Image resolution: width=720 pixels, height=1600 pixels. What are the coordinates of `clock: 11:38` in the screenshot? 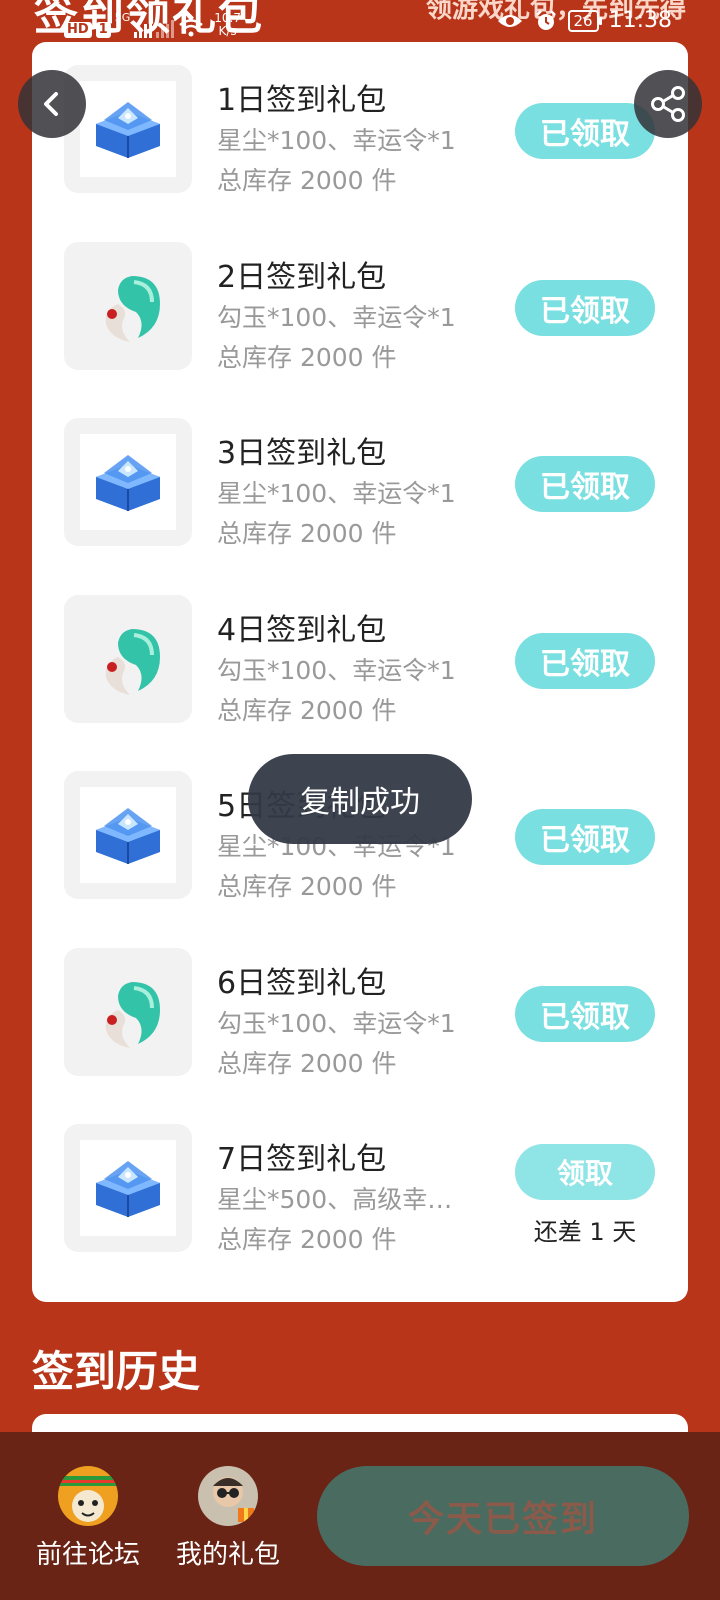 It's located at (640, 20).